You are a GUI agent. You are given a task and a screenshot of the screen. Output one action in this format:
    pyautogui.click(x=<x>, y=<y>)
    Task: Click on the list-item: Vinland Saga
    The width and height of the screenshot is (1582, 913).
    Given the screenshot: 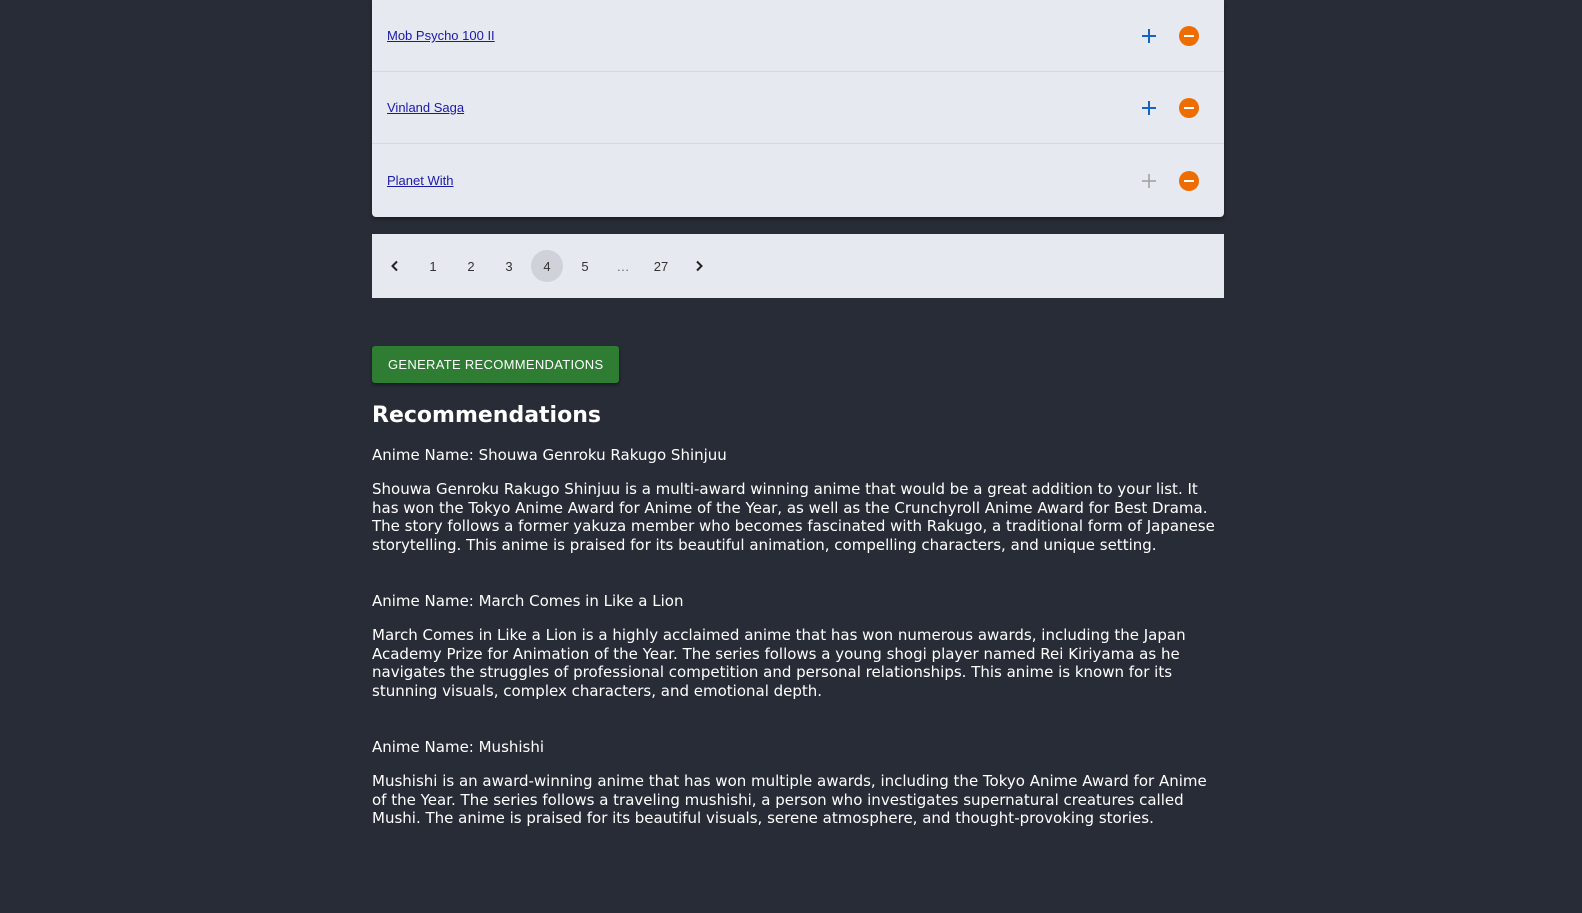 What is the action you would take?
    pyautogui.click(x=798, y=108)
    